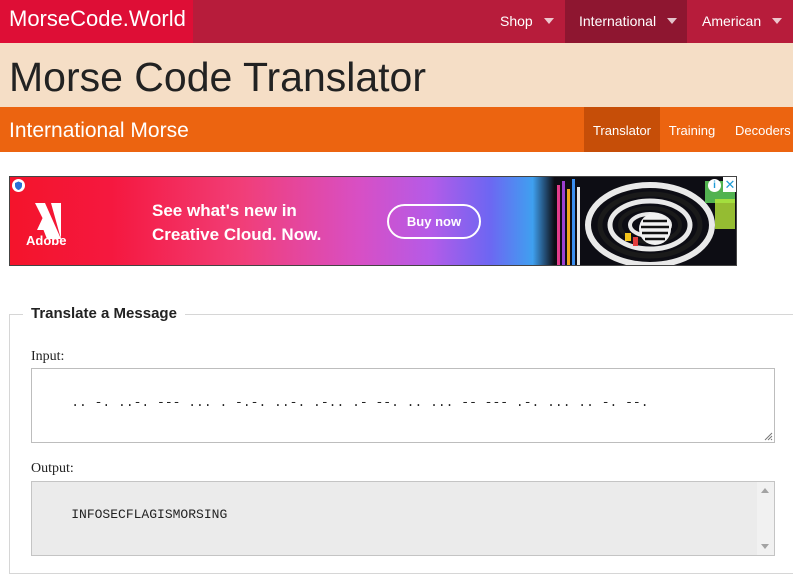  Describe the element at coordinates (149, 514) in the screenshot. I see `text-output-value: INFOSECFLAGISMORSING` at that location.